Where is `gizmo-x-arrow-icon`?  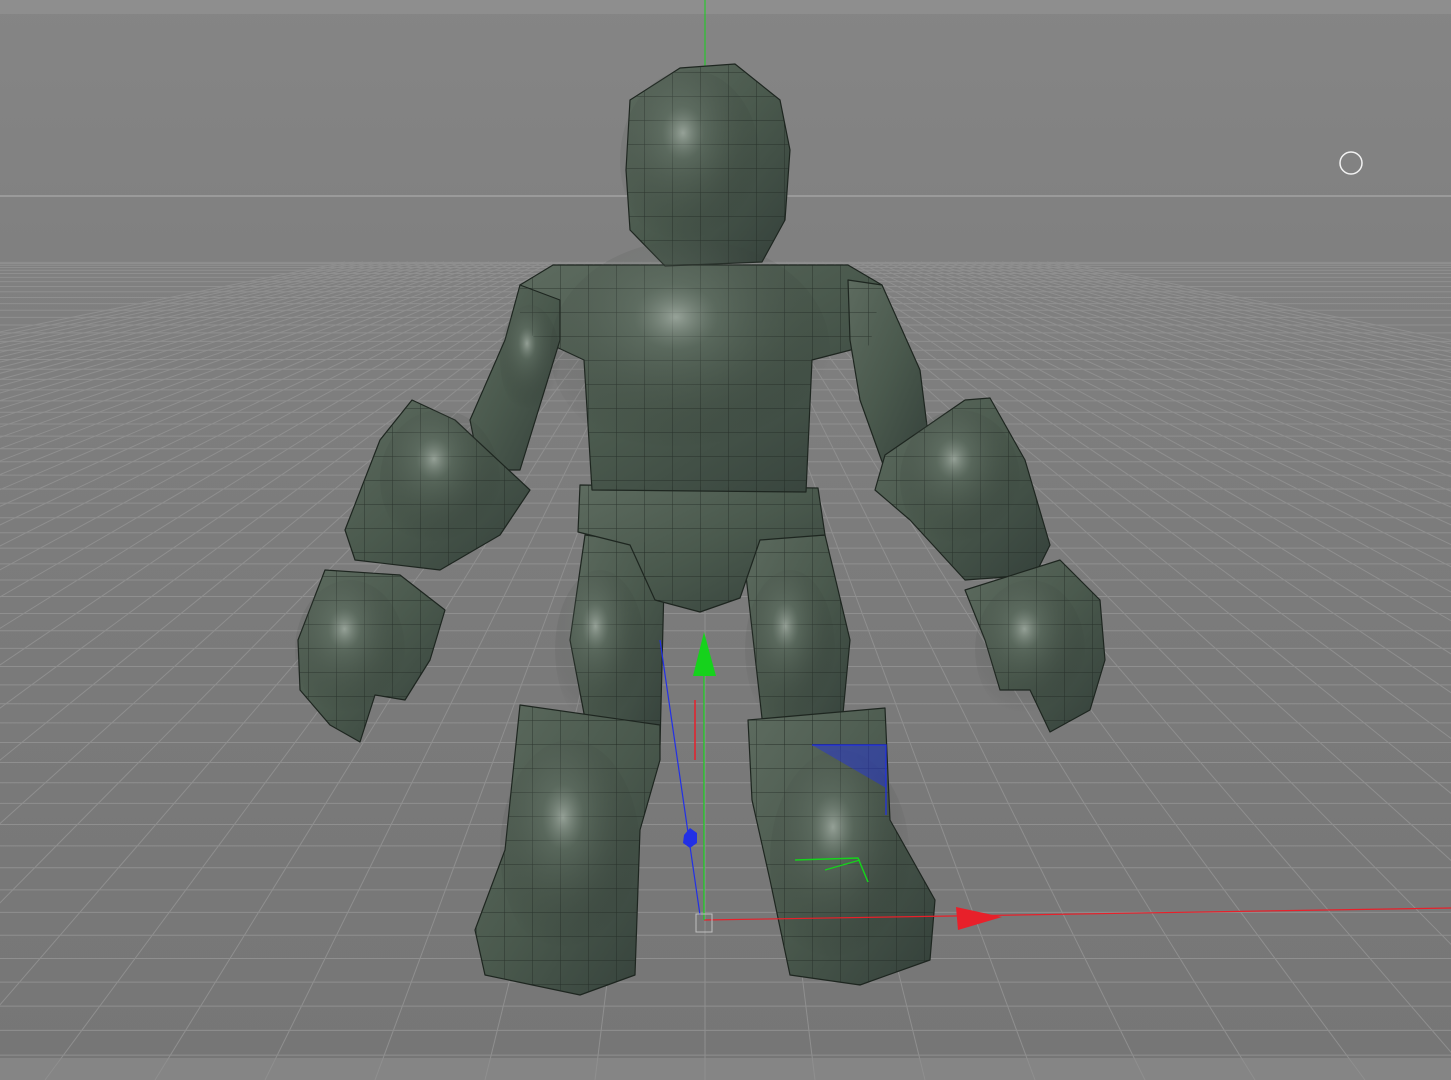
gizmo-x-arrow-icon is located at coordinates (979, 918).